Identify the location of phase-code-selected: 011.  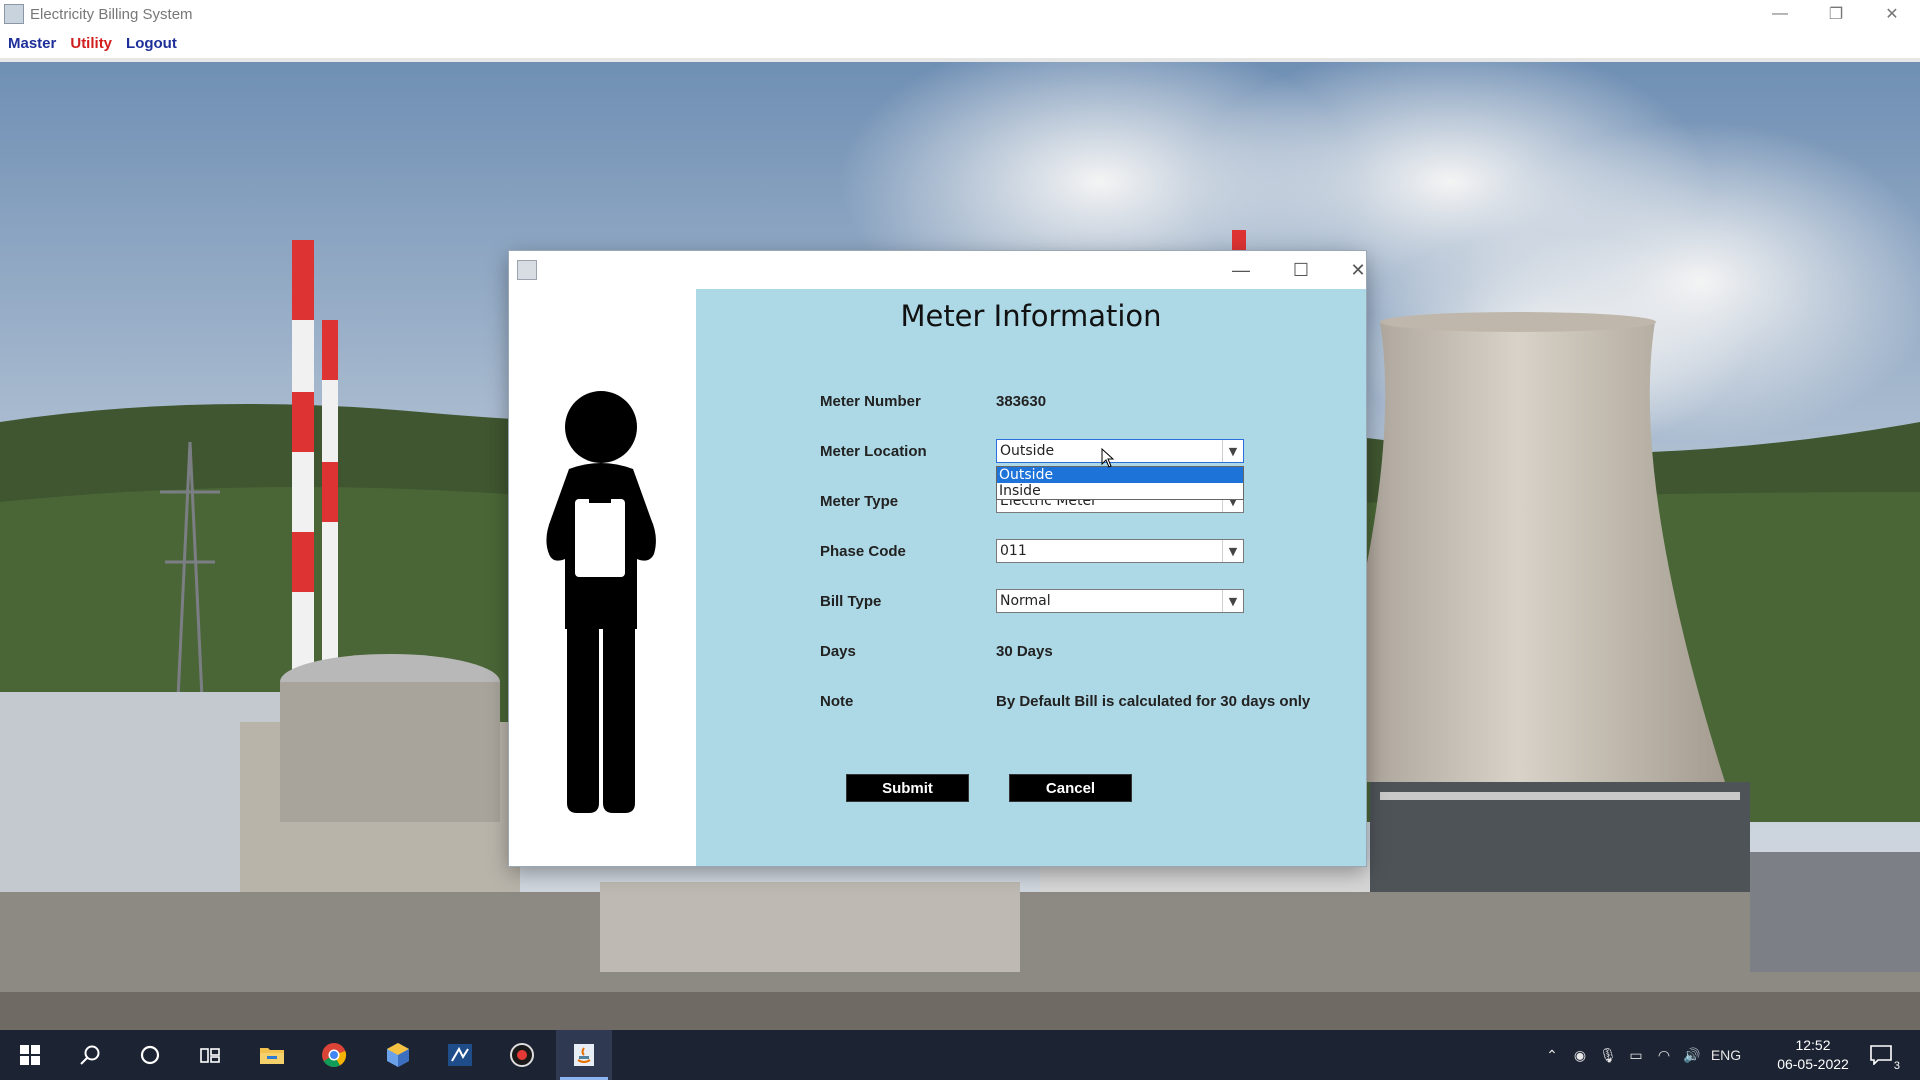
(1013, 551).